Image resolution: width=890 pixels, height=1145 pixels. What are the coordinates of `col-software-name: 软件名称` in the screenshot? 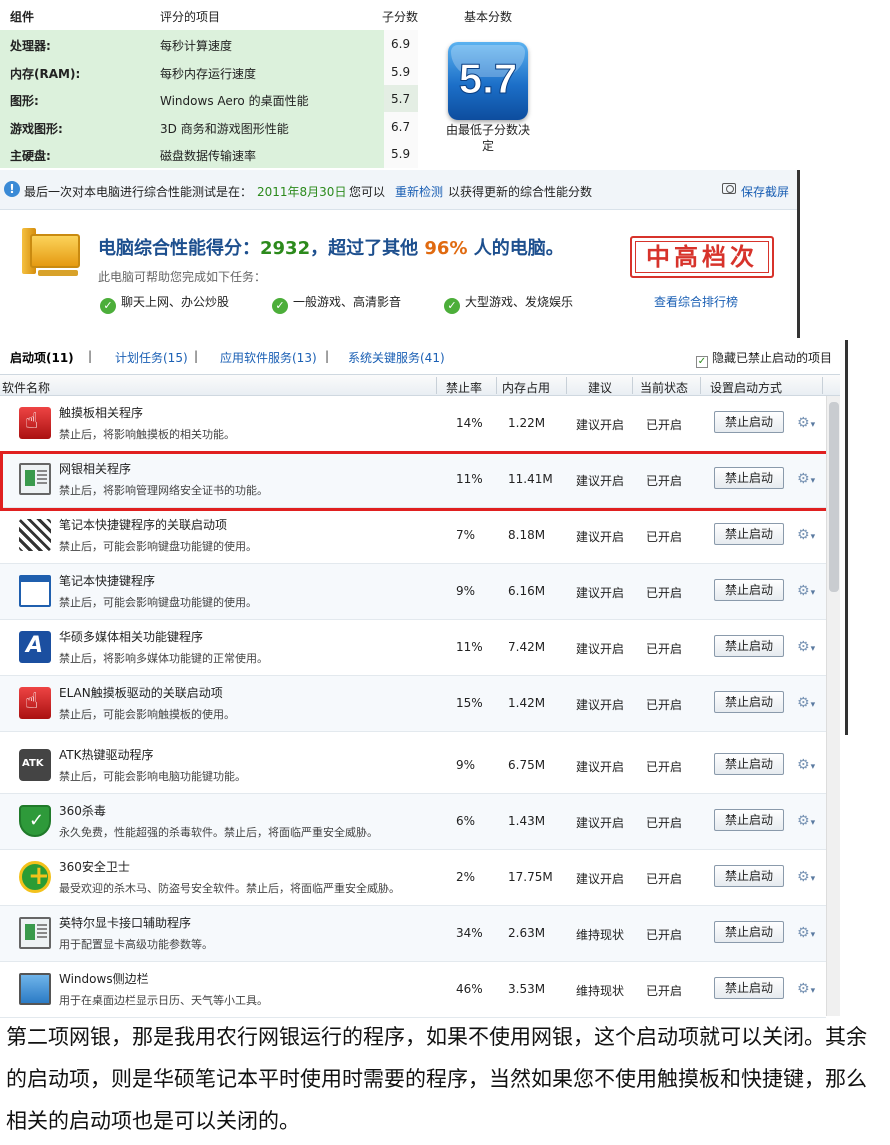 It's located at (26, 387).